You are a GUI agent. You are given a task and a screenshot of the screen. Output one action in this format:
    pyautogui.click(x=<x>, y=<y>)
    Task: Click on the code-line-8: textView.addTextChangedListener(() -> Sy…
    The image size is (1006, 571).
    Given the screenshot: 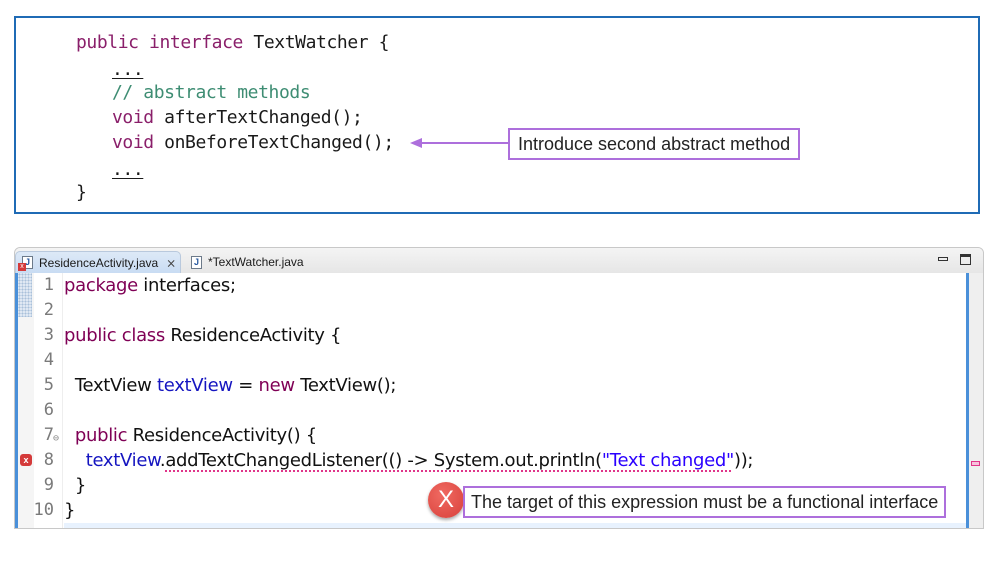 What is the action you would take?
    pyautogui.click(x=409, y=460)
    